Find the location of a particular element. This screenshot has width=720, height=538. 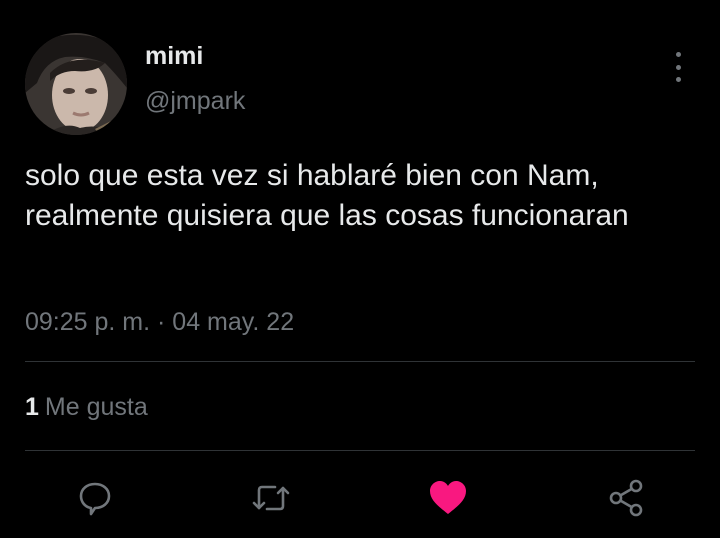

share-button is located at coordinates (626, 498).